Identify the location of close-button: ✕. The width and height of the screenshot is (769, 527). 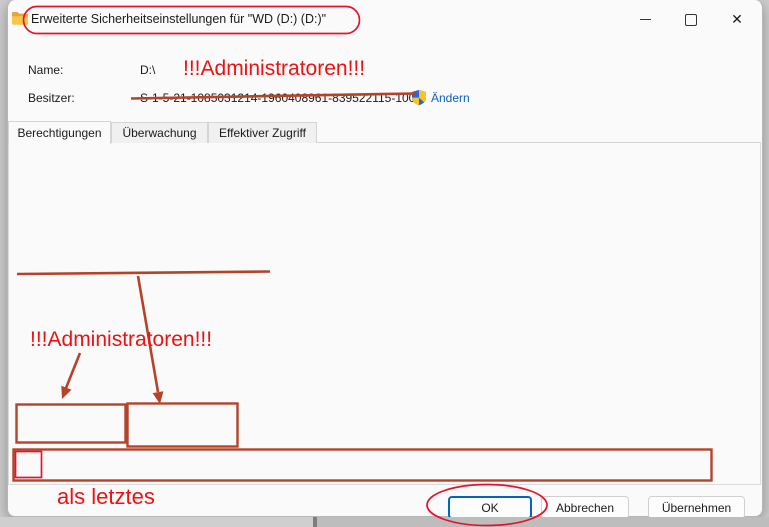
(737, 19).